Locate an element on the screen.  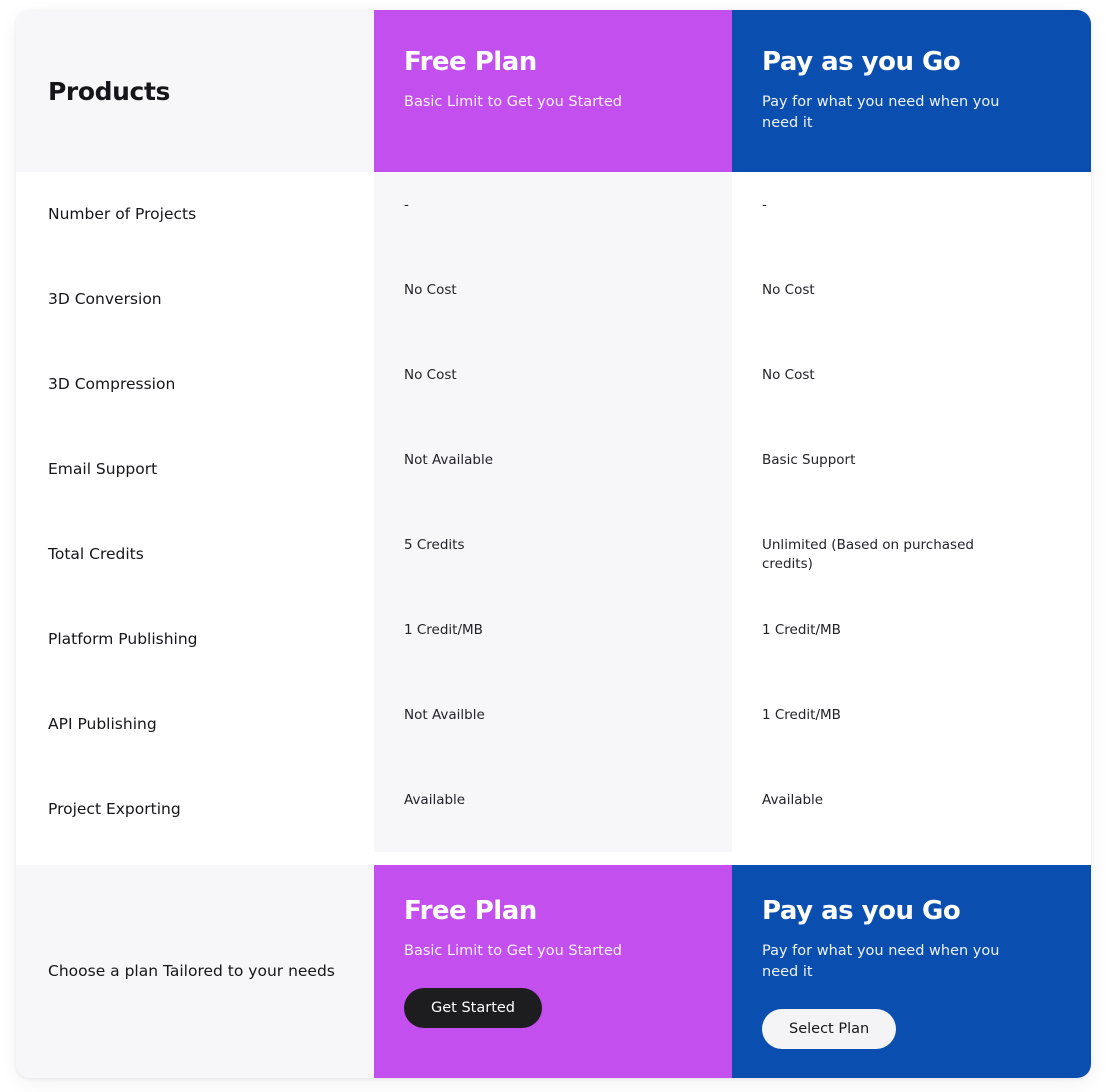
get-started-button: Get Started is located at coordinates (473, 1008).